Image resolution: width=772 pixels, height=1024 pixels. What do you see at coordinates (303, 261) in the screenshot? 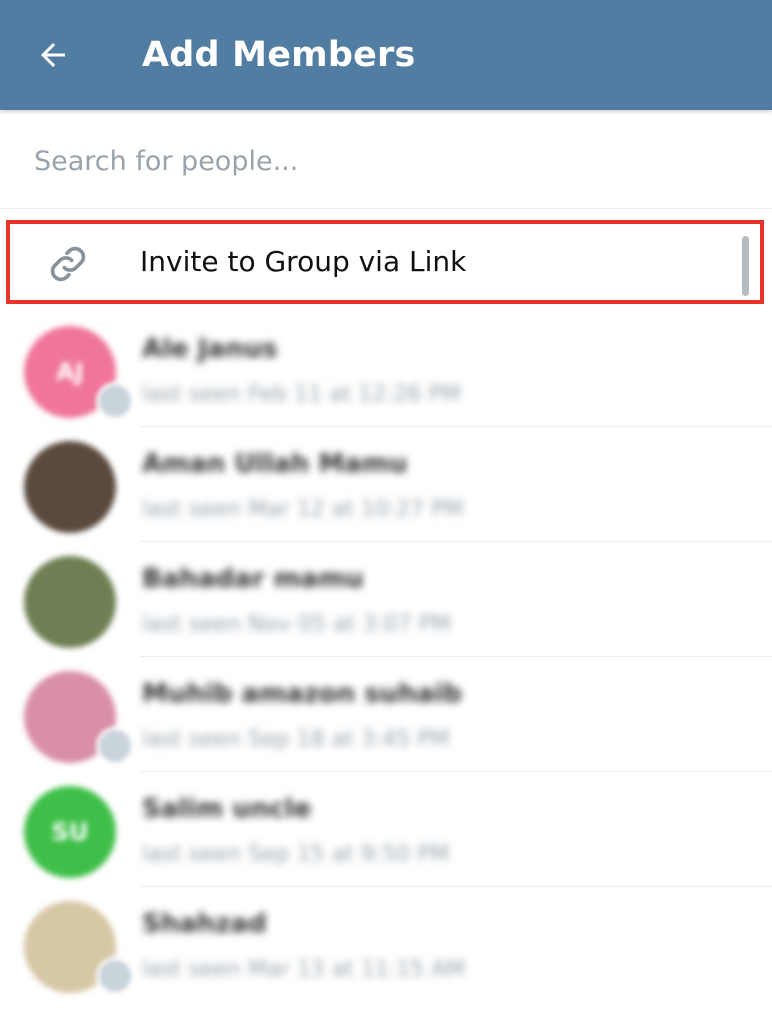
I see `invite-link-label: Invite to Group via Link` at bounding box center [303, 261].